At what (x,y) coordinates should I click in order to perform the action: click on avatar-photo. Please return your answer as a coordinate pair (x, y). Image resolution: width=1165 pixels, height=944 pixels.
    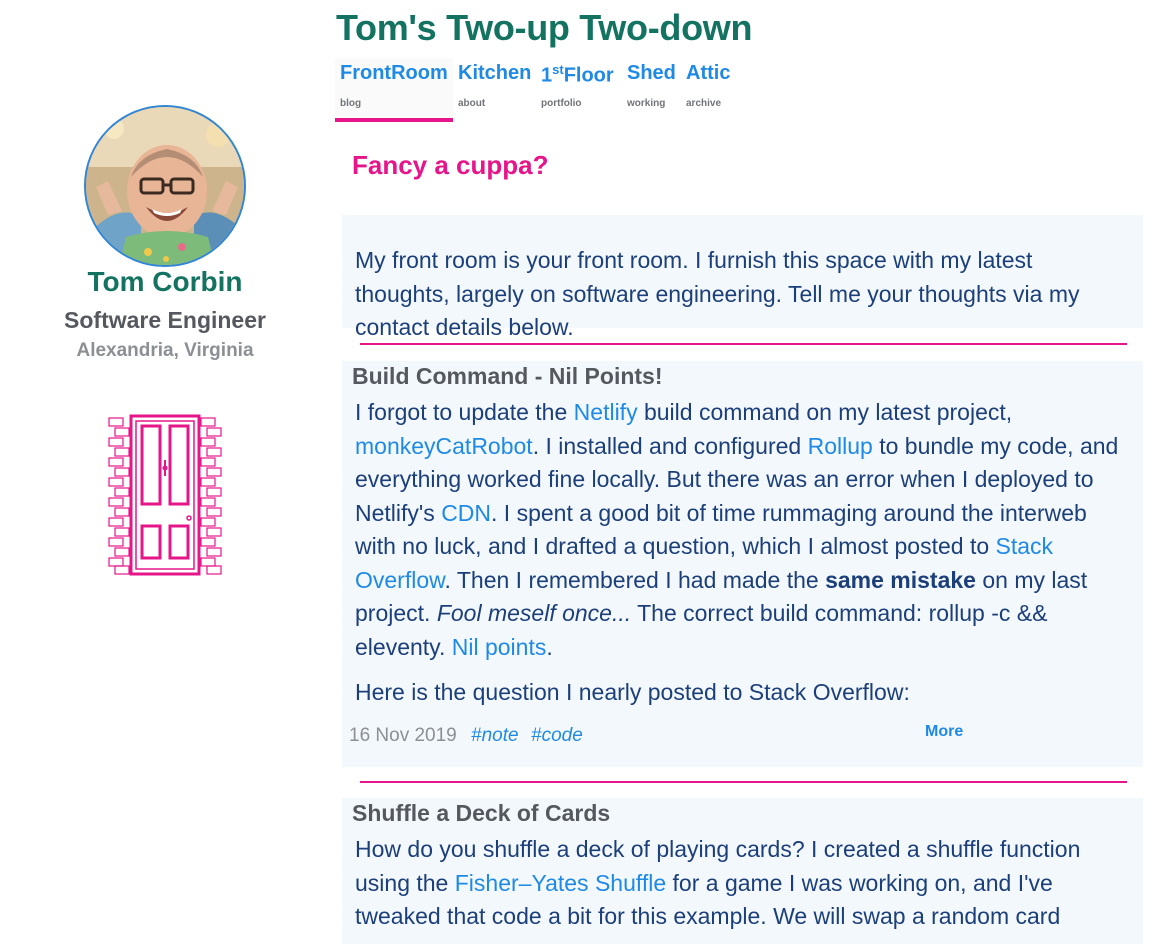
    Looking at the image, I should click on (165, 186).